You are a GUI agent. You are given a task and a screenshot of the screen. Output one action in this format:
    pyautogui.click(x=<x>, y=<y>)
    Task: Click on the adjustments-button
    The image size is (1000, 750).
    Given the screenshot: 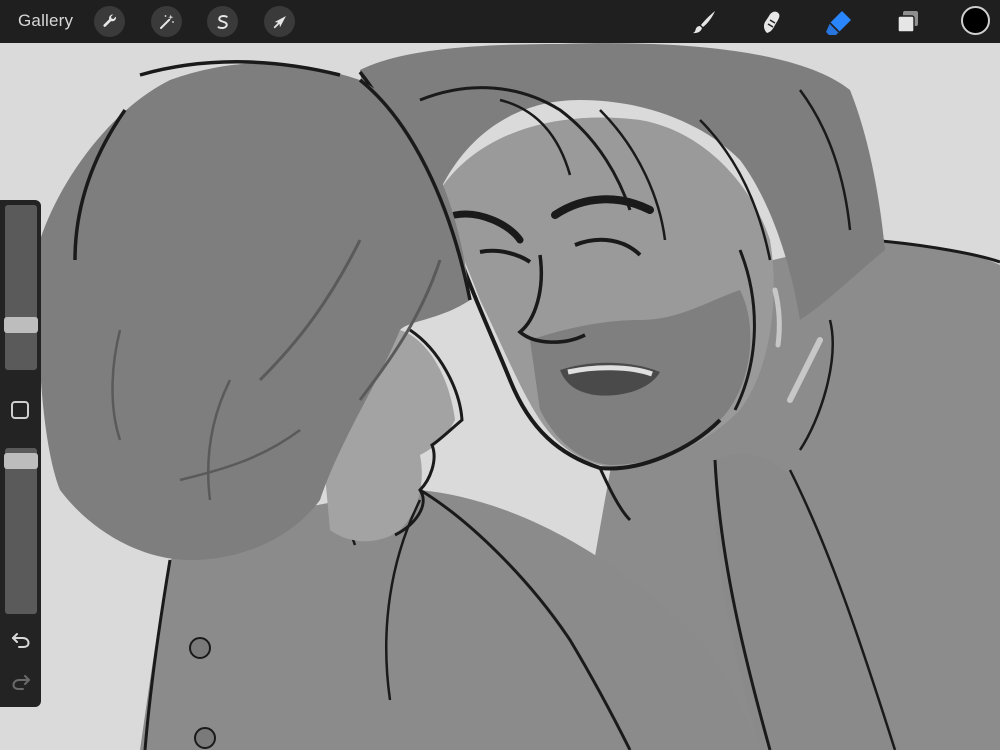 What is the action you would take?
    pyautogui.click(x=166, y=21)
    